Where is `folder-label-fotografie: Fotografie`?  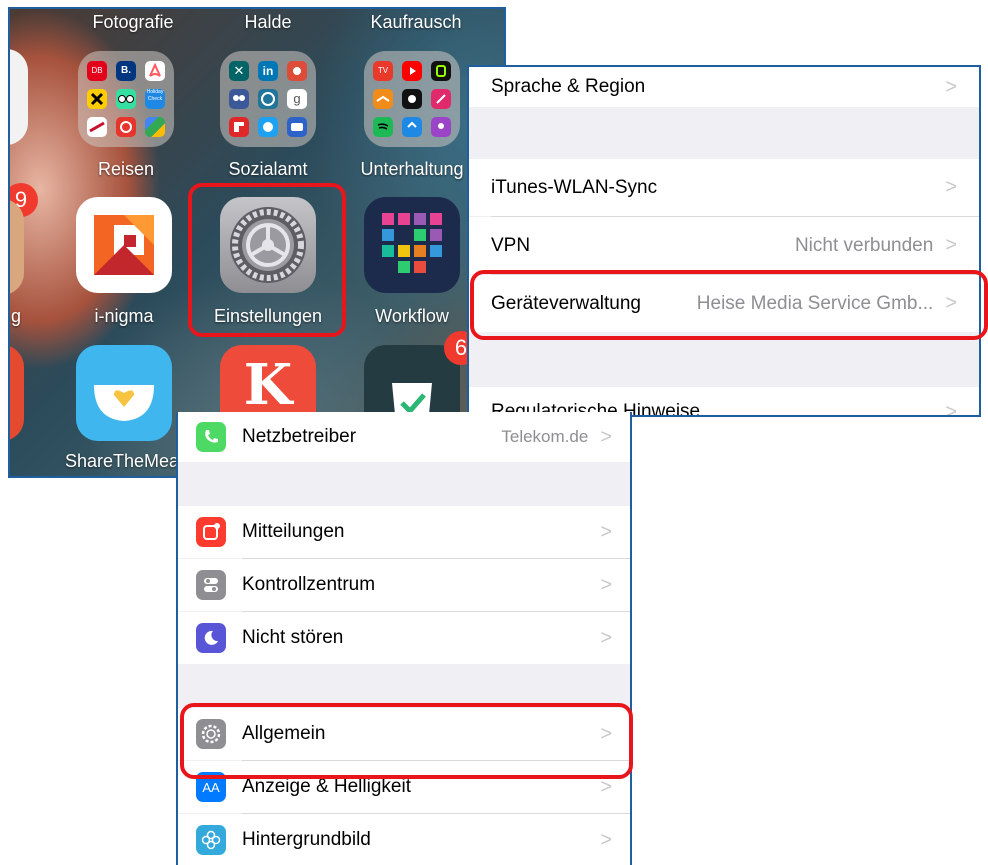
folder-label-fotografie: Fotografie is located at coordinates (133, 22).